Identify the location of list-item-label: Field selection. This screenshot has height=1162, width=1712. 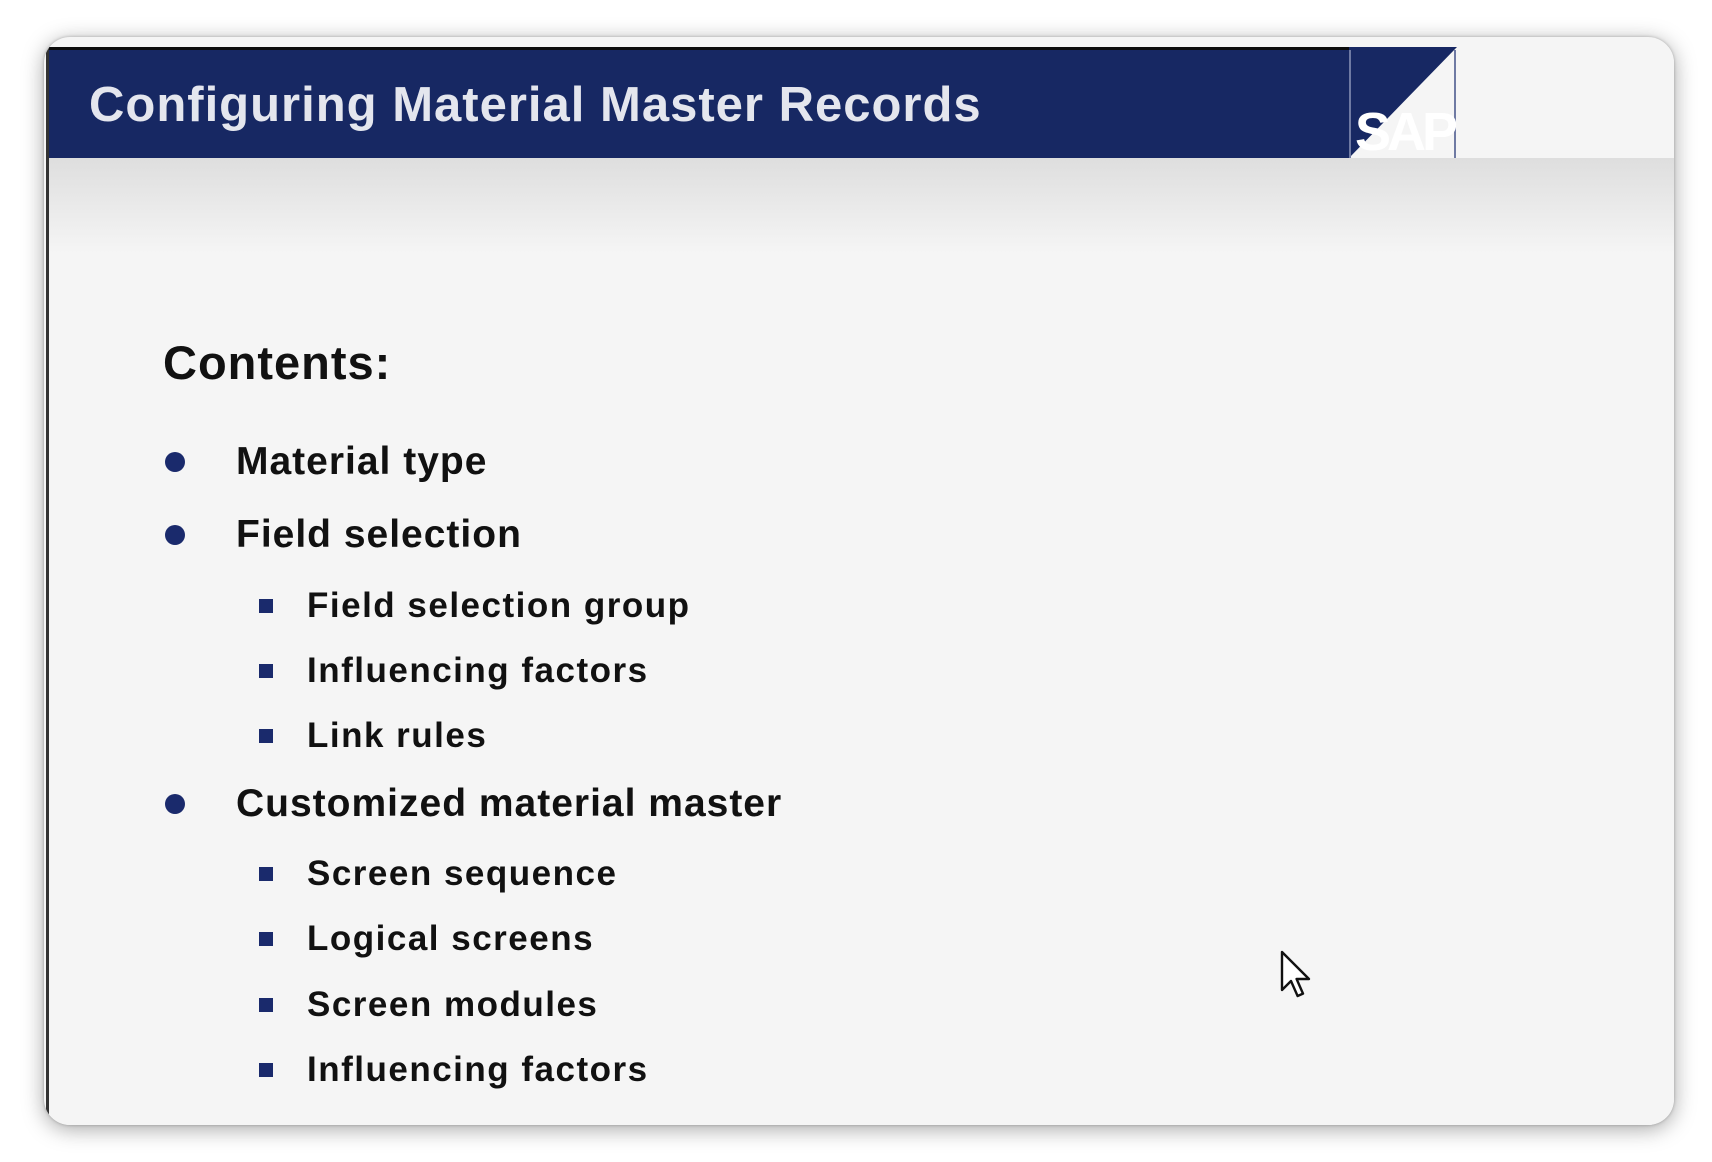
(379, 534).